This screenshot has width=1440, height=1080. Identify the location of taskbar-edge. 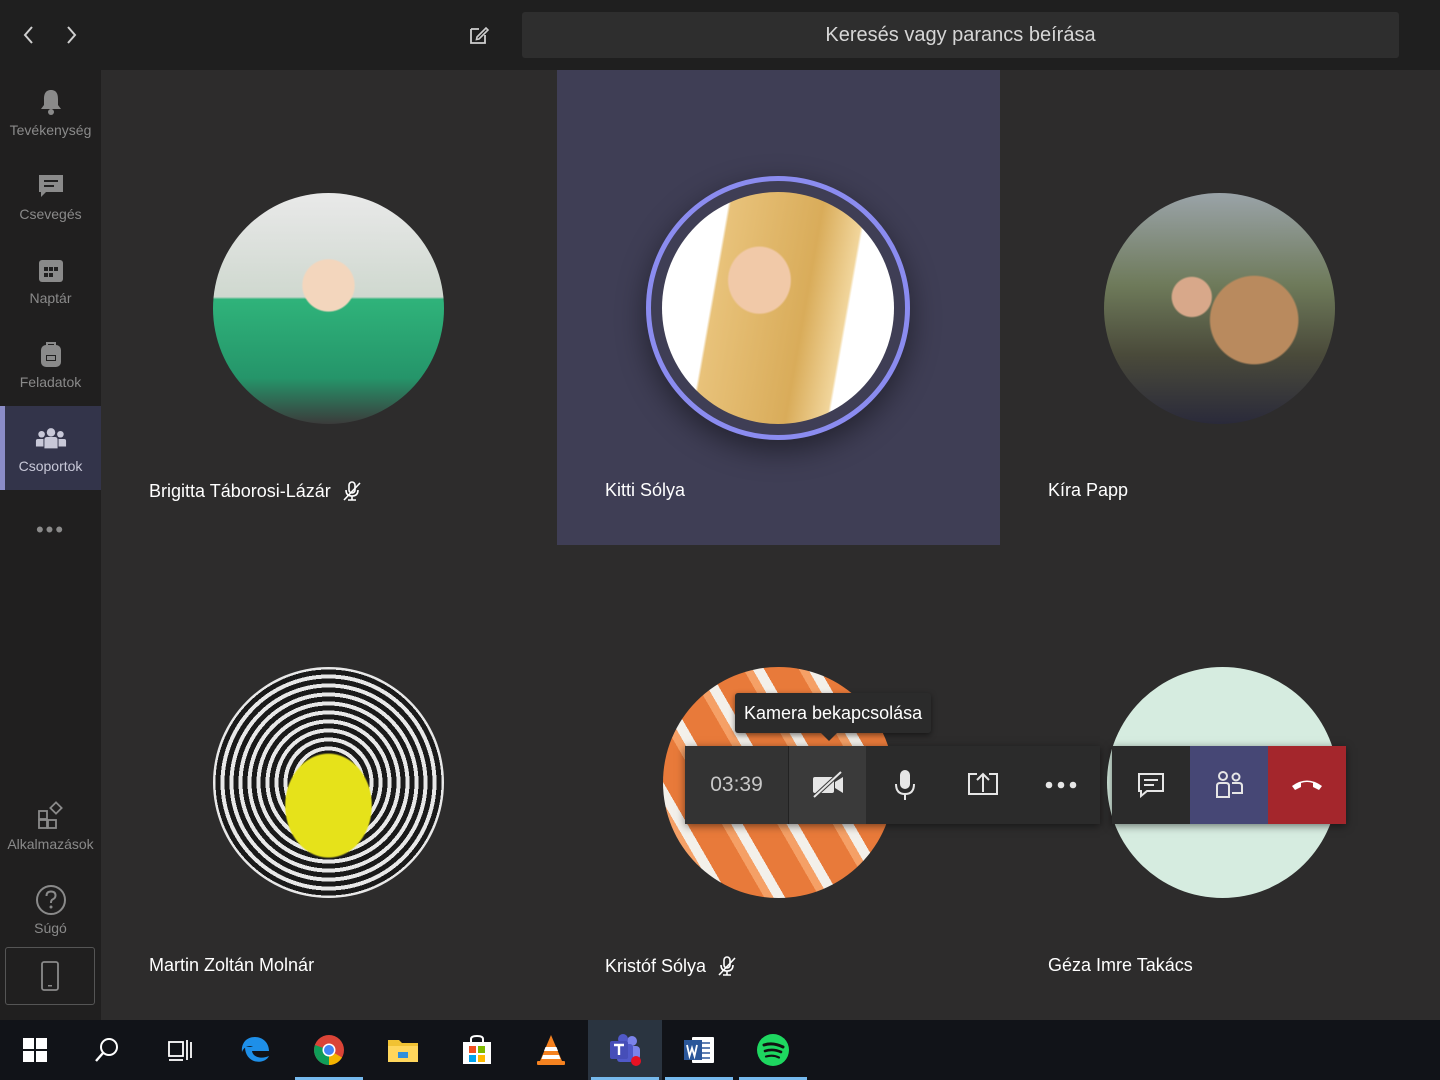
(255, 1050).